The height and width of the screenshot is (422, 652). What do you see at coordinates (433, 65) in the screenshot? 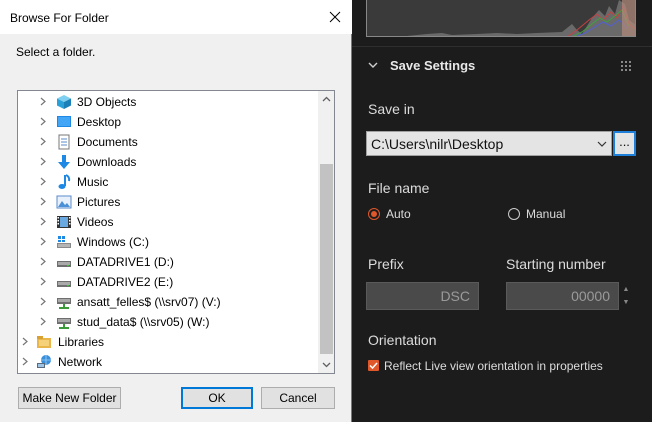
I see `section-title: Save Settings` at bounding box center [433, 65].